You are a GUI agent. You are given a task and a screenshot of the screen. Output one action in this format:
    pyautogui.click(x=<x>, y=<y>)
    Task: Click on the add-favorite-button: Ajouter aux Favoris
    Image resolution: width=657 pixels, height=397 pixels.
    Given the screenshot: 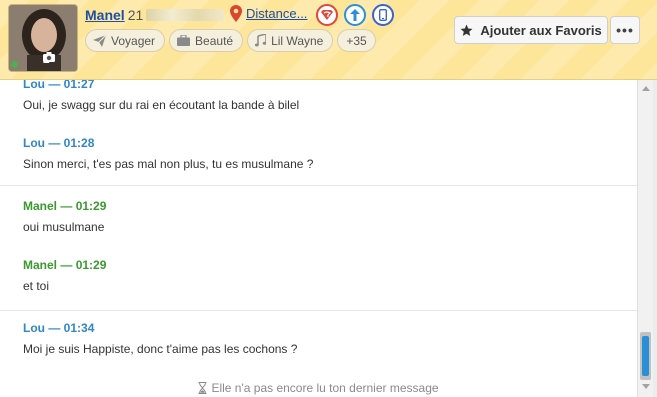 What is the action you would take?
    pyautogui.click(x=531, y=30)
    